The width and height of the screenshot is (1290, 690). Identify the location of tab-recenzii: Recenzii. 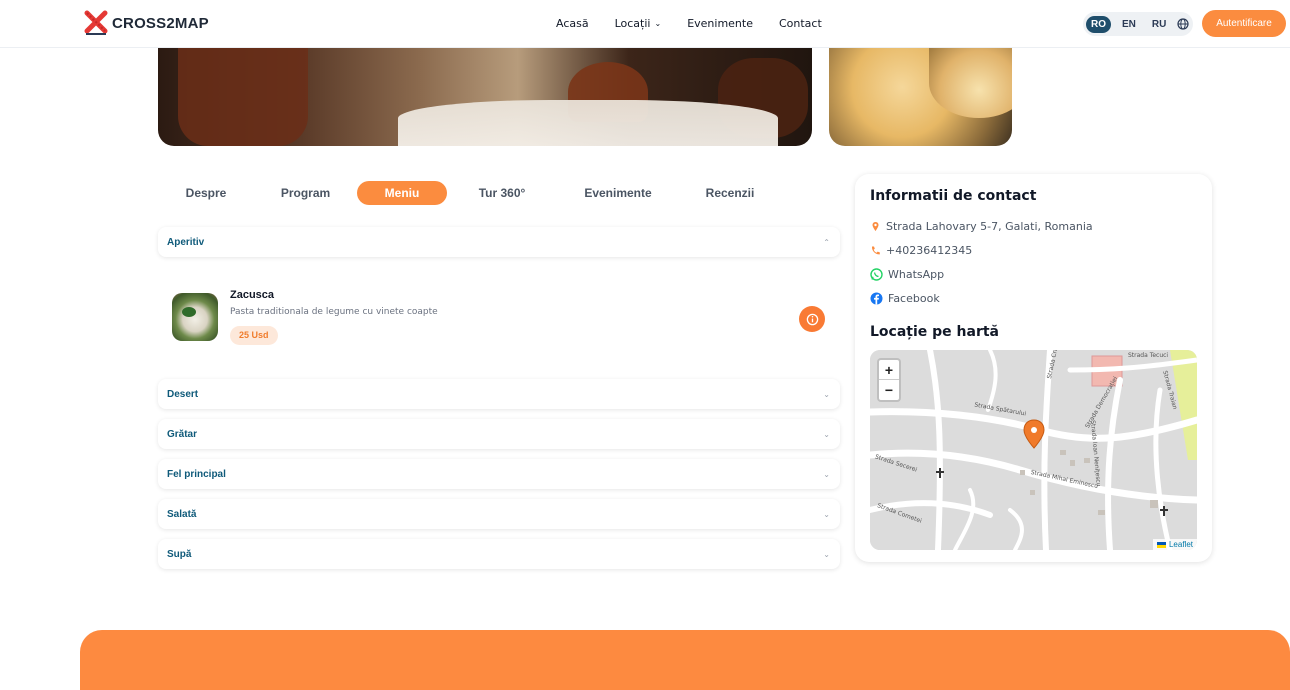
(730, 193).